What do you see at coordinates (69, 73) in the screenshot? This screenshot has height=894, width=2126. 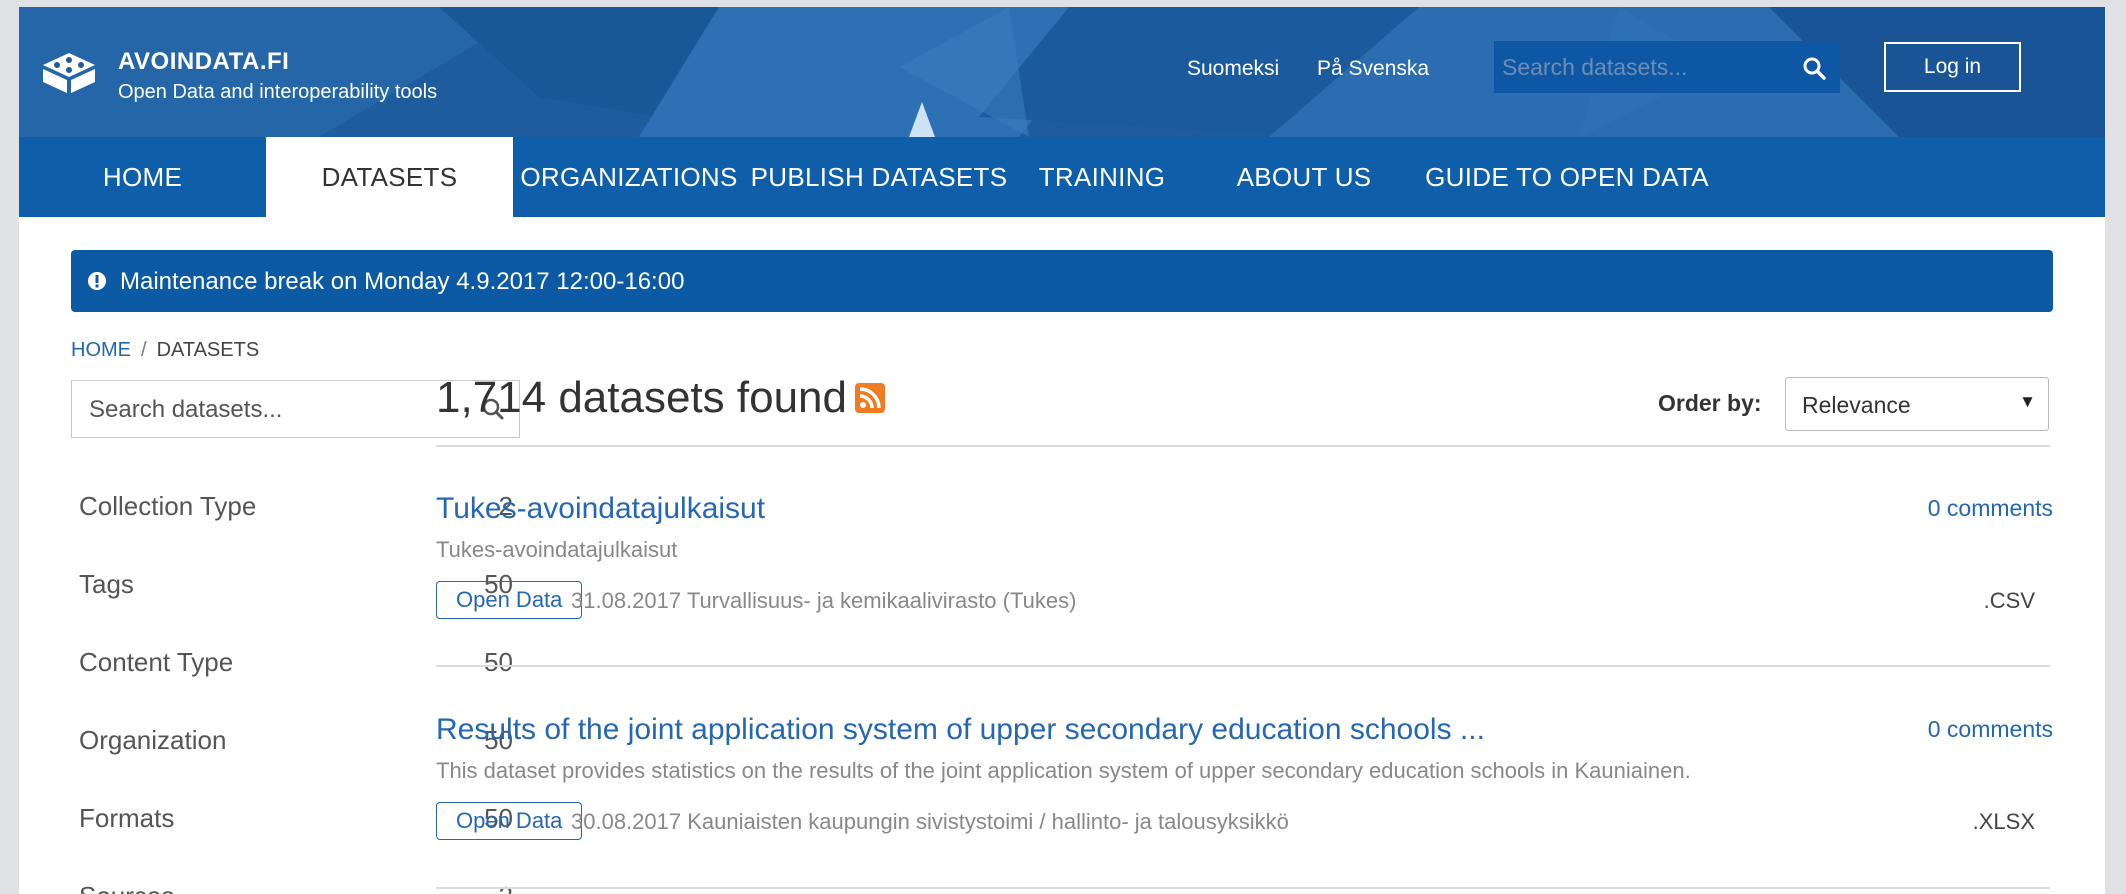 I see `logo-icon` at bounding box center [69, 73].